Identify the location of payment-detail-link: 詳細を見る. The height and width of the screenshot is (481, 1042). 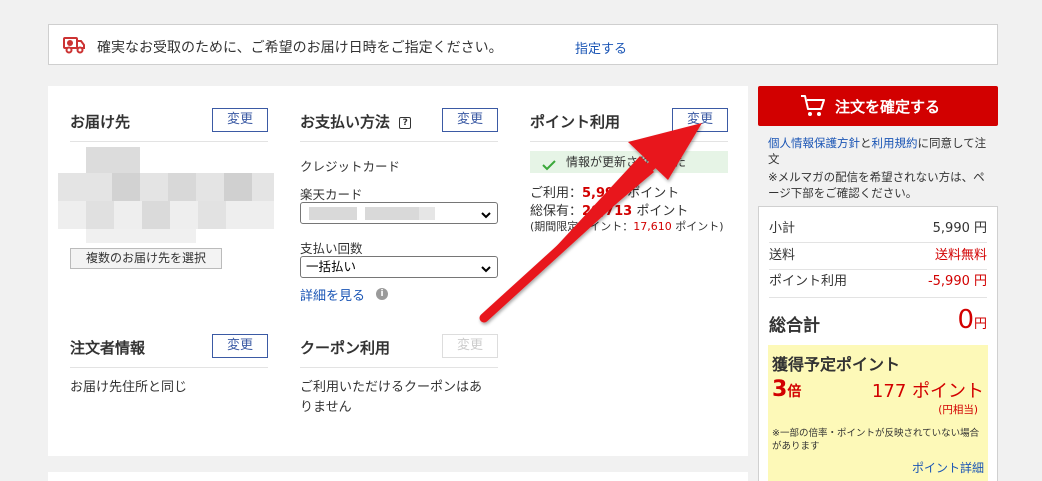
(332, 294).